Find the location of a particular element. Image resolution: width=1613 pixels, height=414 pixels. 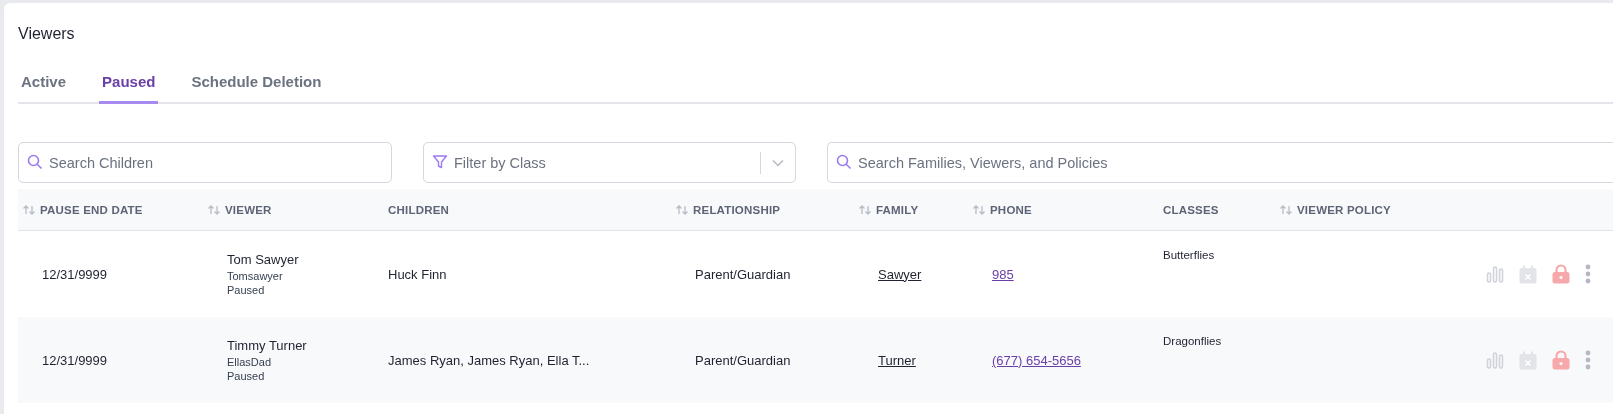

column-header: FAMILY is located at coordinates (897, 209).